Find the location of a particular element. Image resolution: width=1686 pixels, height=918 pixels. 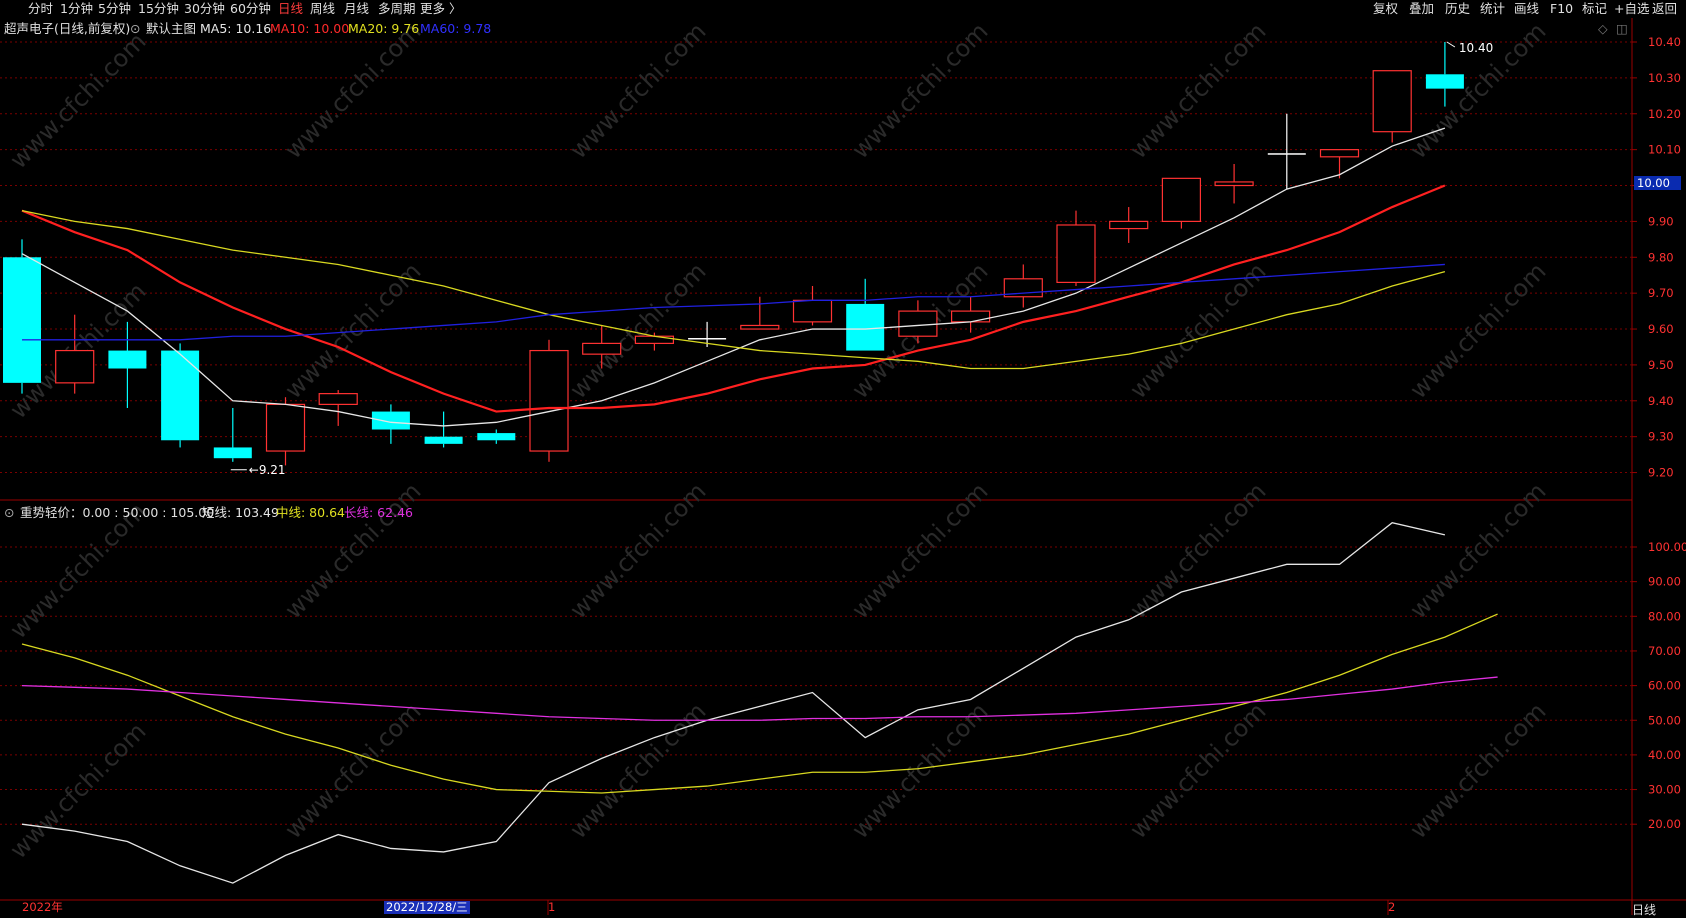

toolbar-item-8: 月线 is located at coordinates (356, 9).